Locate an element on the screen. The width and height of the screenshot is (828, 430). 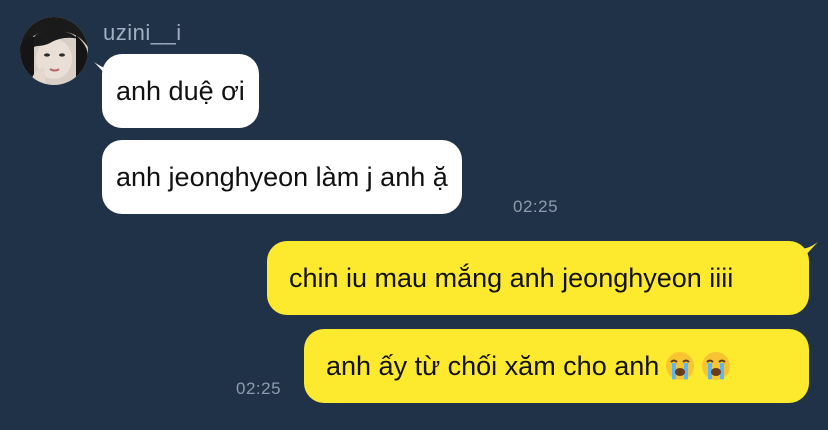
outgoing-message-bubble: anh ấy từ chối xăm cho anh is located at coordinates (556, 366).